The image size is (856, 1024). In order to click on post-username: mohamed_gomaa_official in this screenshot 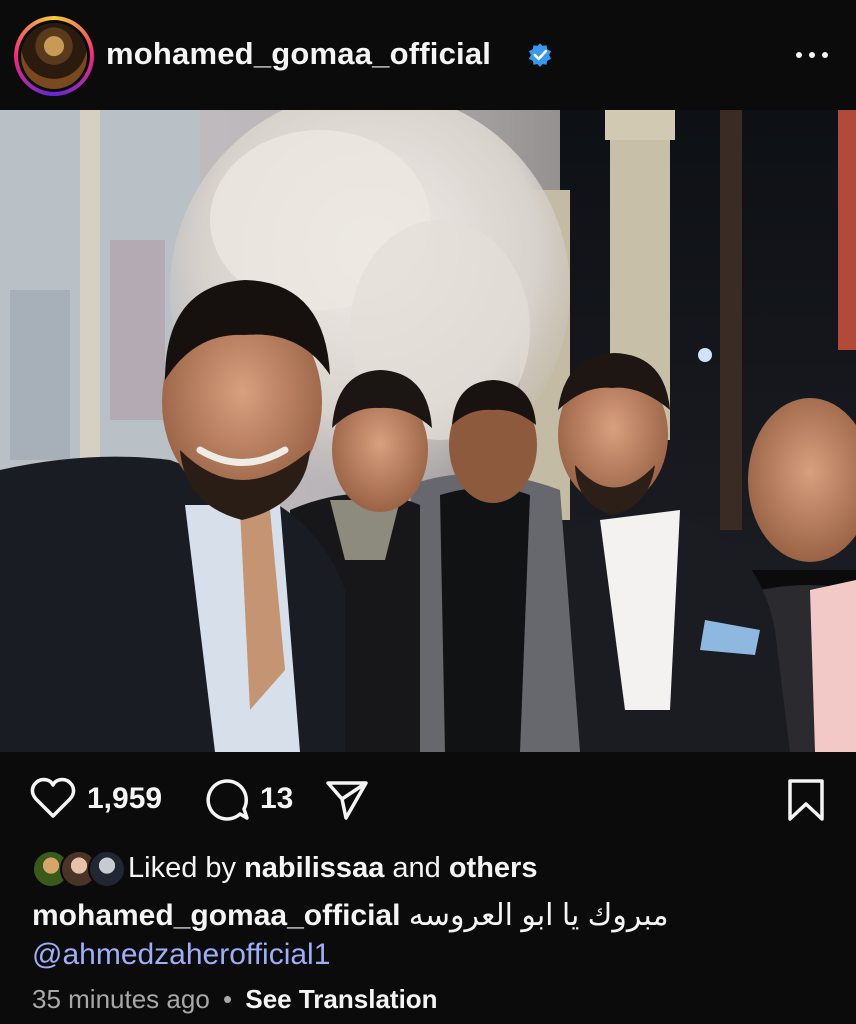, I will do `click(298, 54)`.